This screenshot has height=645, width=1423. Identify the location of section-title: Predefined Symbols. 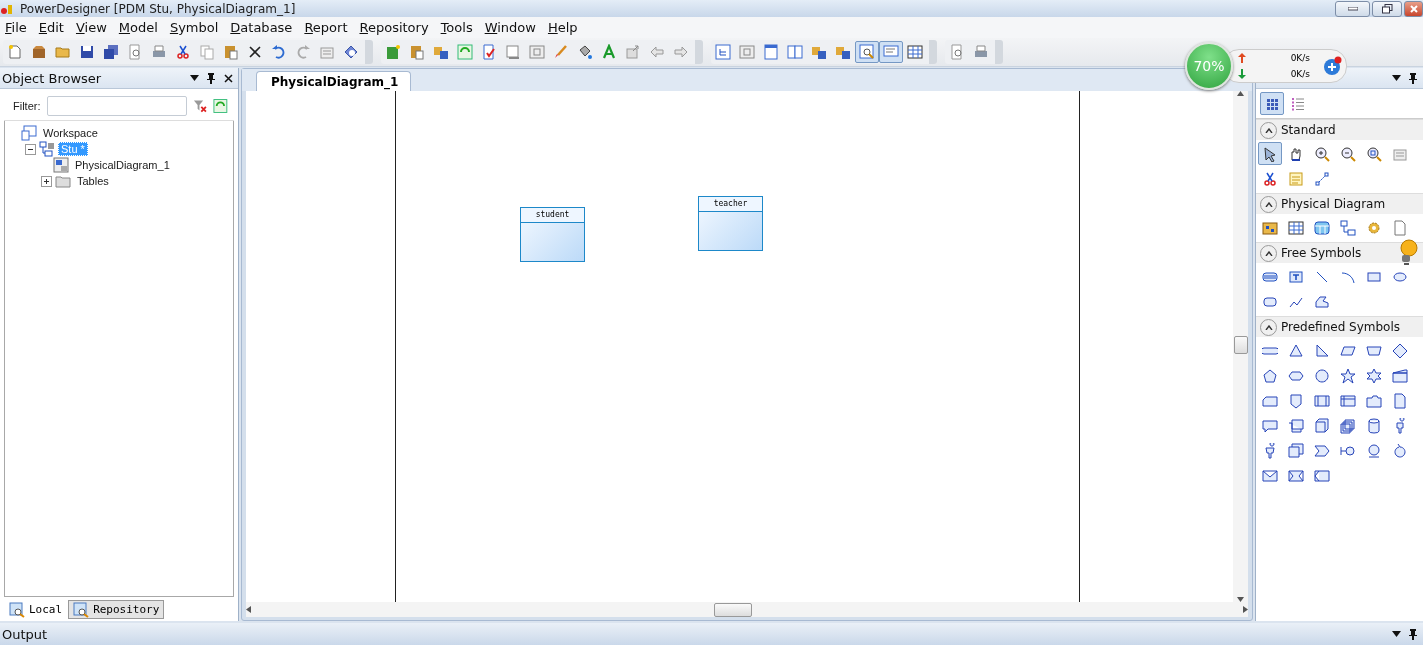
(1340, 327).